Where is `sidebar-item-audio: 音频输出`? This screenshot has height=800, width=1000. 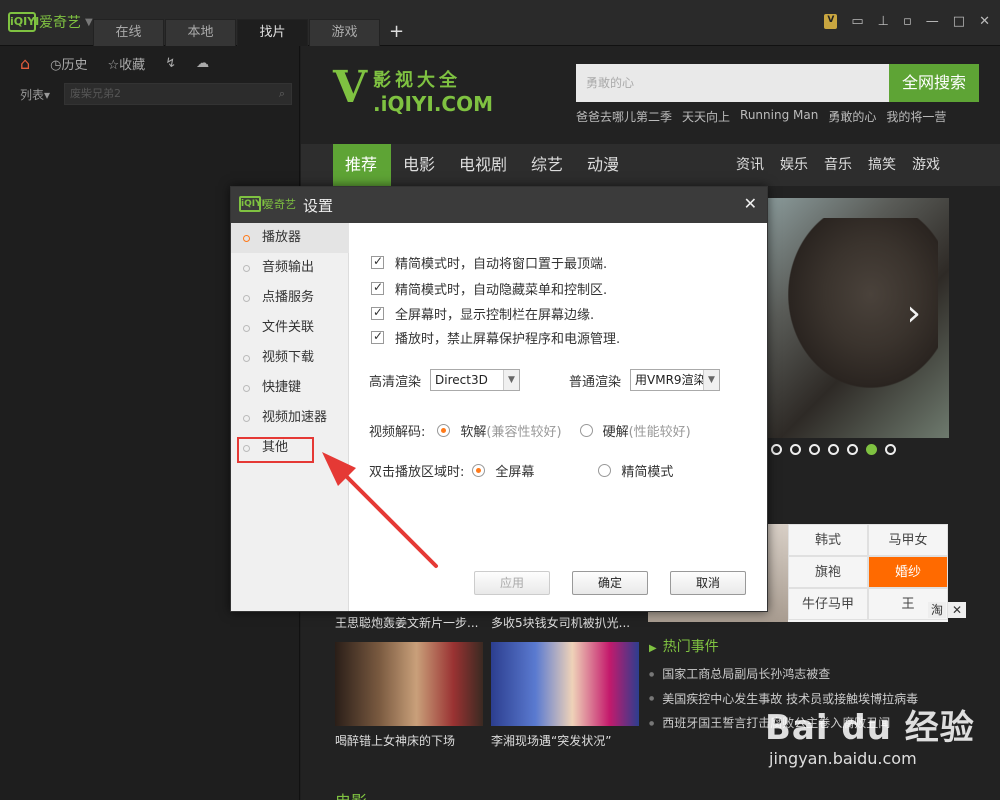 sidebar-item-audio: 音频输出 is located at coordinates (290, 268).